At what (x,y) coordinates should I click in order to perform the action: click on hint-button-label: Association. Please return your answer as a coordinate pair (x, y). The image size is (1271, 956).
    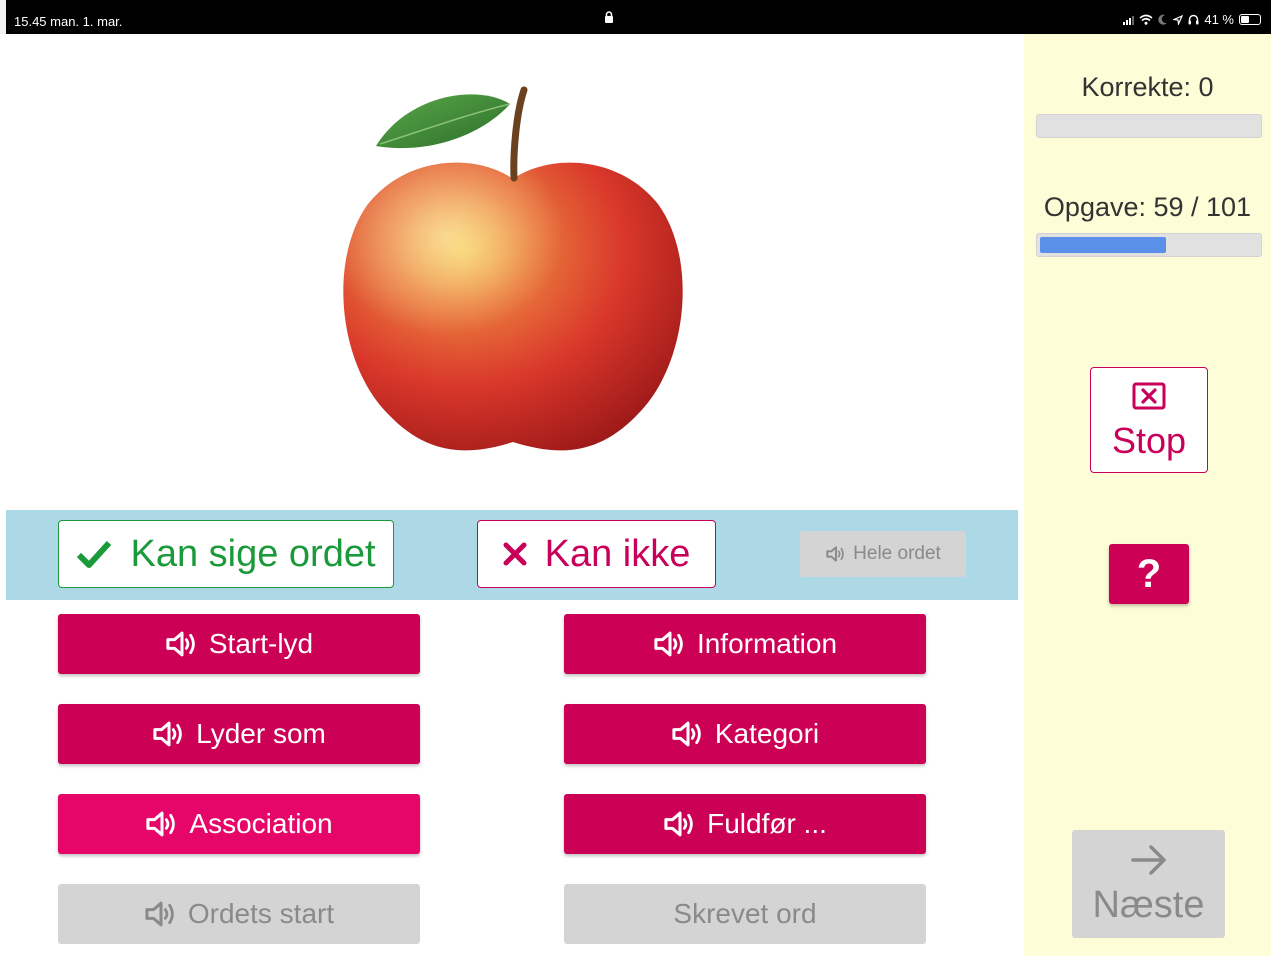
    Looking at the image, I should click on (261, 823).